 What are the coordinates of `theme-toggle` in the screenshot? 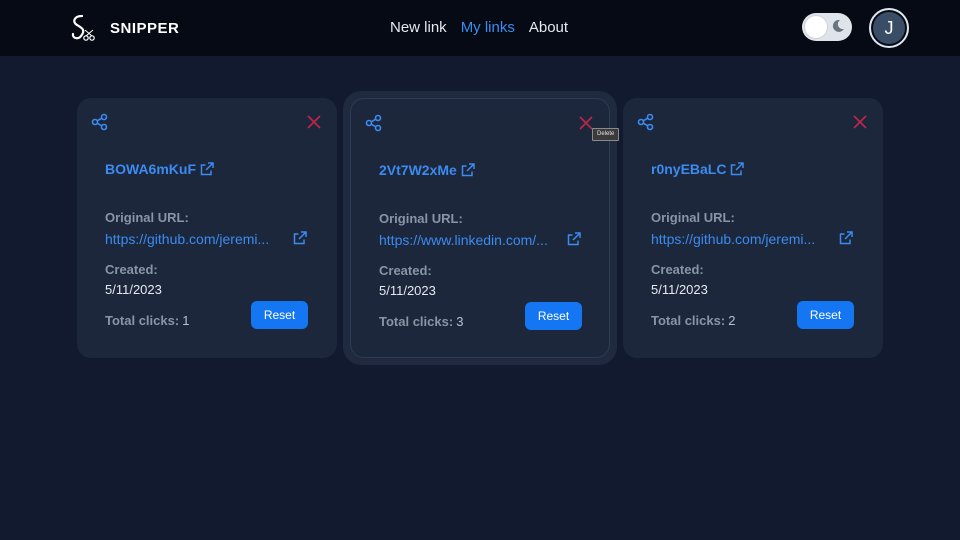 It's located at (827, 27).